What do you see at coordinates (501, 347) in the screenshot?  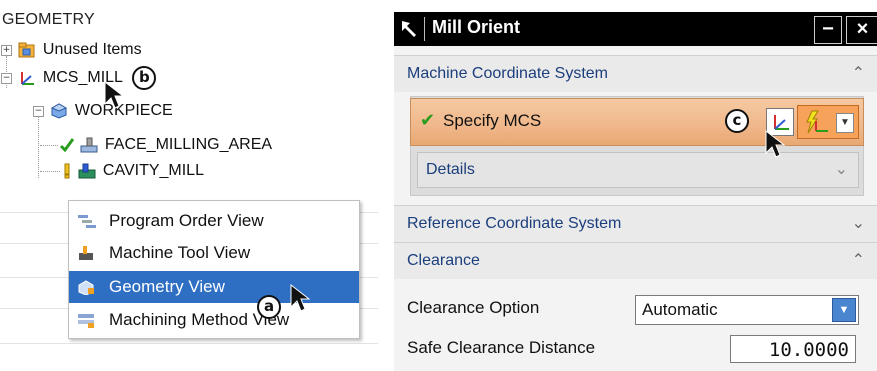 I see `safe-clearance-label: Safe Clearance Distance` at bounding box center [501, 347].